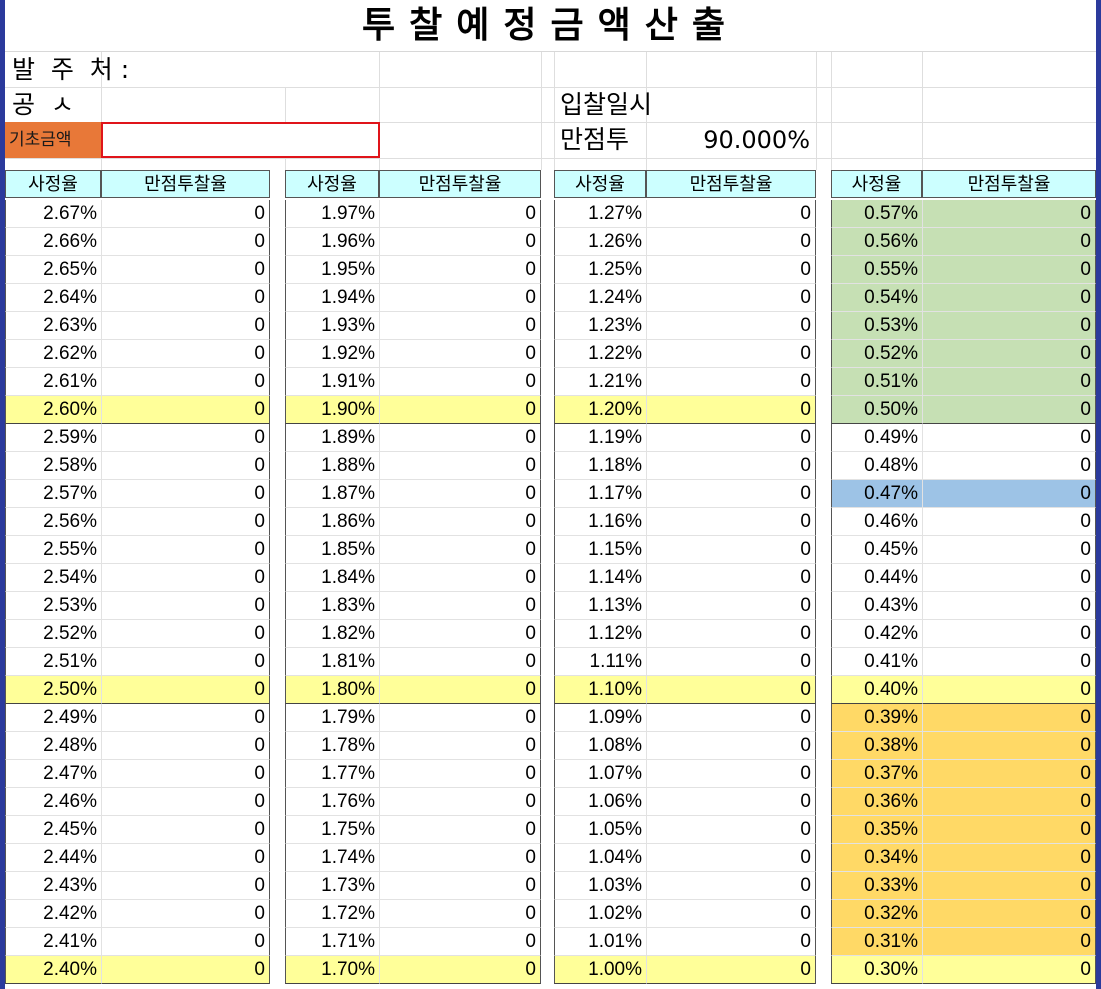  What do you see at coordinates (876, 438) in the screenshot?
I see `rate-cell: 0.49%` at bounding box center [876, 438].